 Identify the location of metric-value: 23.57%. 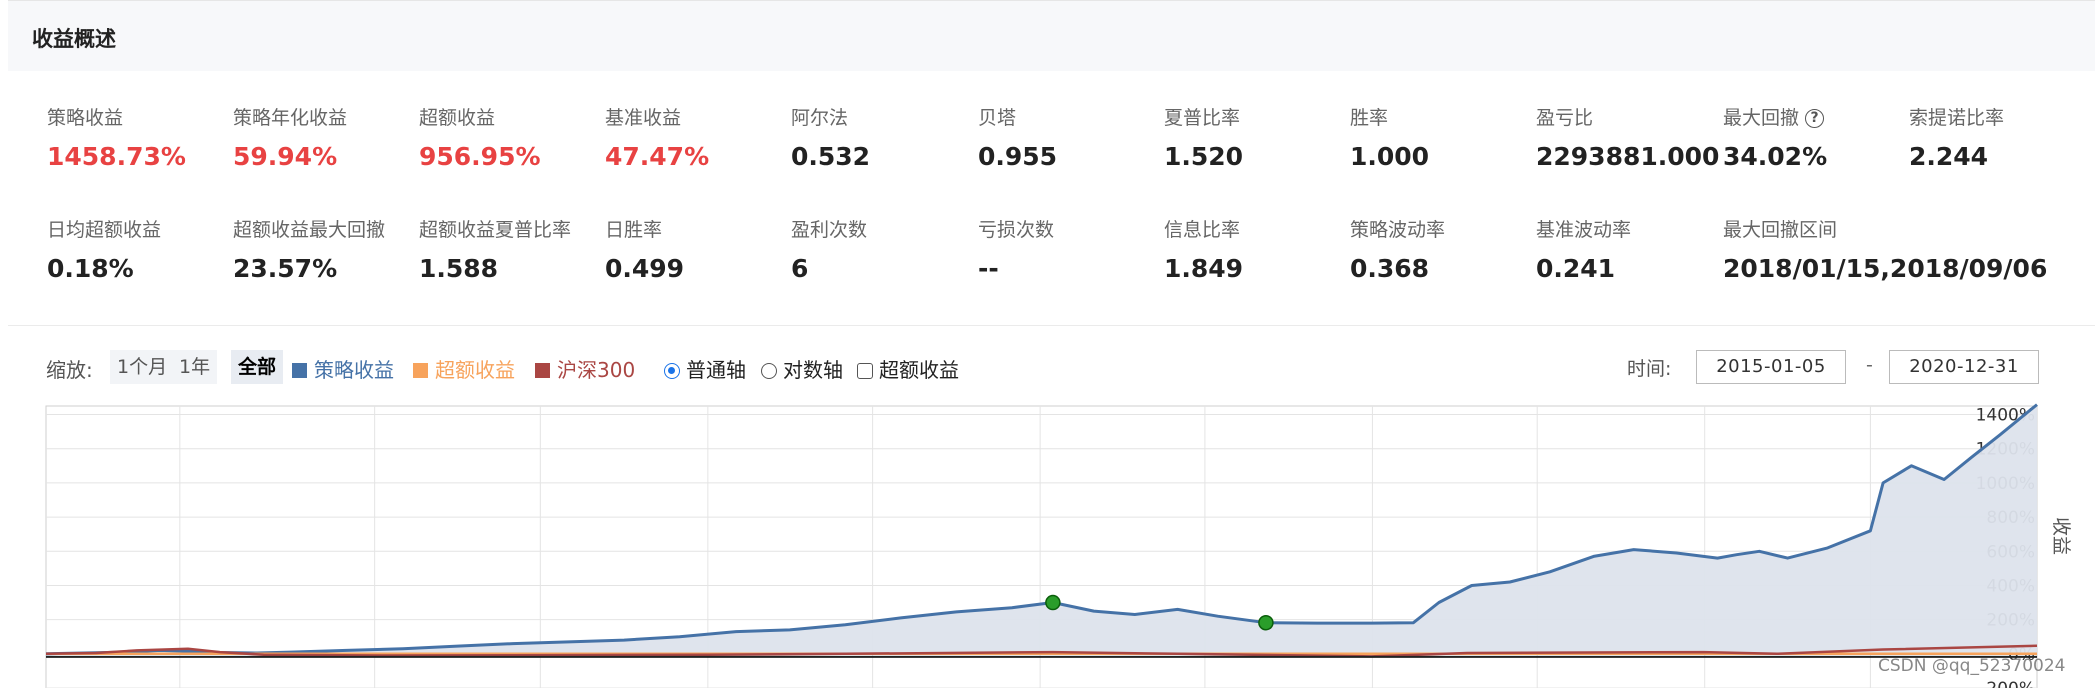
(285, 268).